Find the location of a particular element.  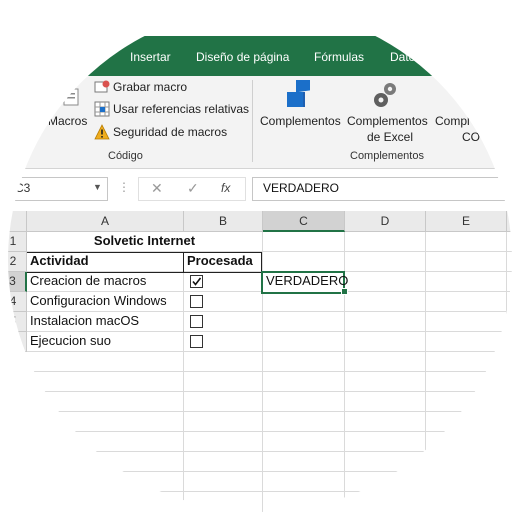

cell-c3-value: VERDADERO is located at coordinates (307, 280).